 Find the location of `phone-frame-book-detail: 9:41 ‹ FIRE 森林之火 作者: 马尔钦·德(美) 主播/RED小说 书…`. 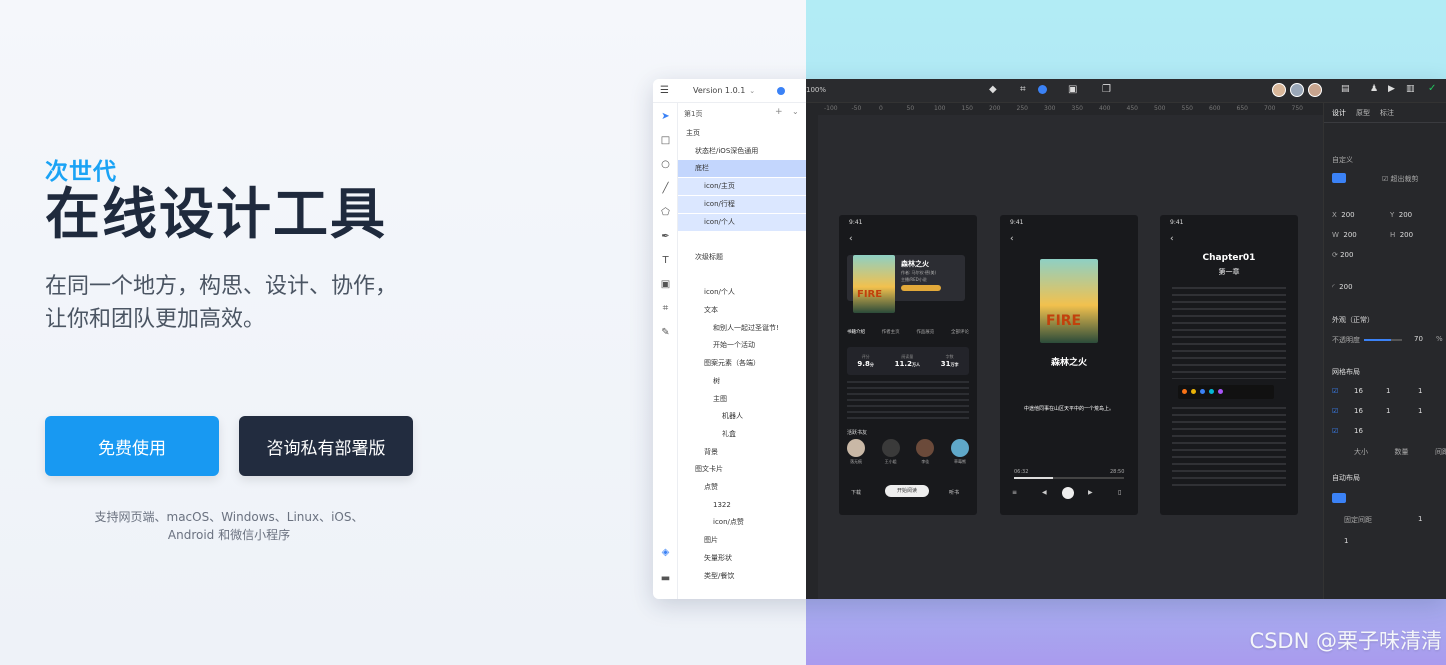

phone-frame-book-detail: 9:41 ‹ FIRE 森林之火 作者: 马尔钦·德(美) 主播/RED小说 书… is located at coordinates (908, 365).